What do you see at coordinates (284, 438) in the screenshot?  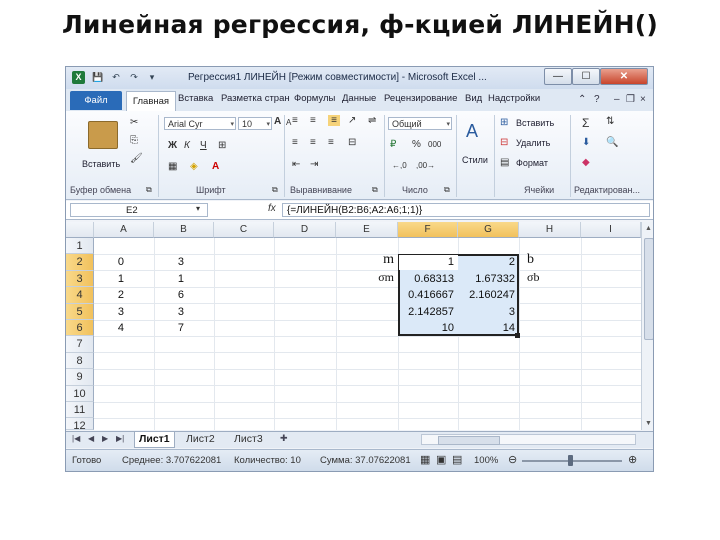 I see `new-sheet-icon: ✚` at bounding box center [284, 438].